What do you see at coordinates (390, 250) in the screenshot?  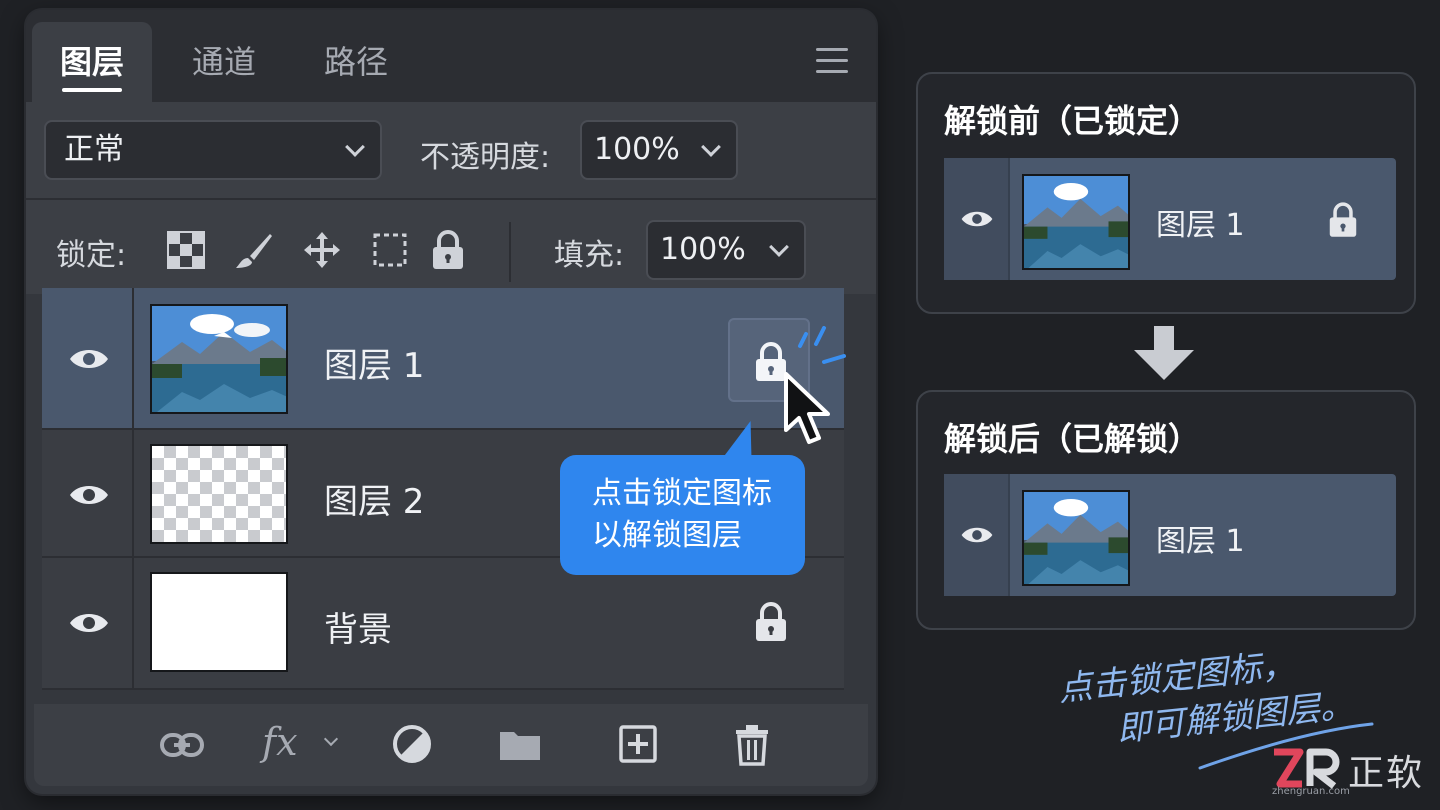 I see `artboard-icon` at bounding box center [390, 250].